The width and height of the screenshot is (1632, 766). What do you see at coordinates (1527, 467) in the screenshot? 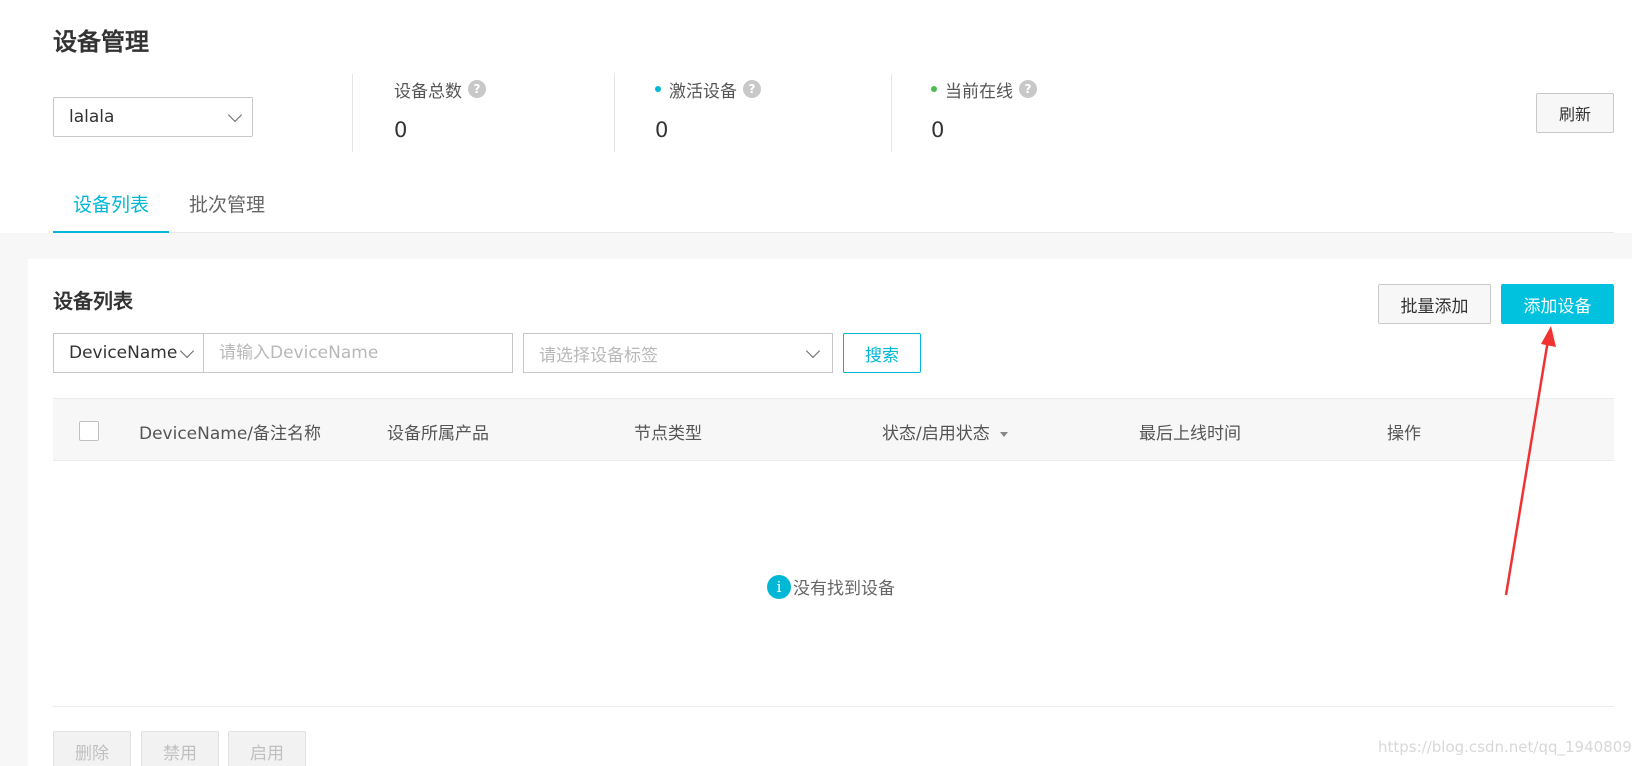
I see `annotation-arrow-shaft` at bounding box center [1527, 467].